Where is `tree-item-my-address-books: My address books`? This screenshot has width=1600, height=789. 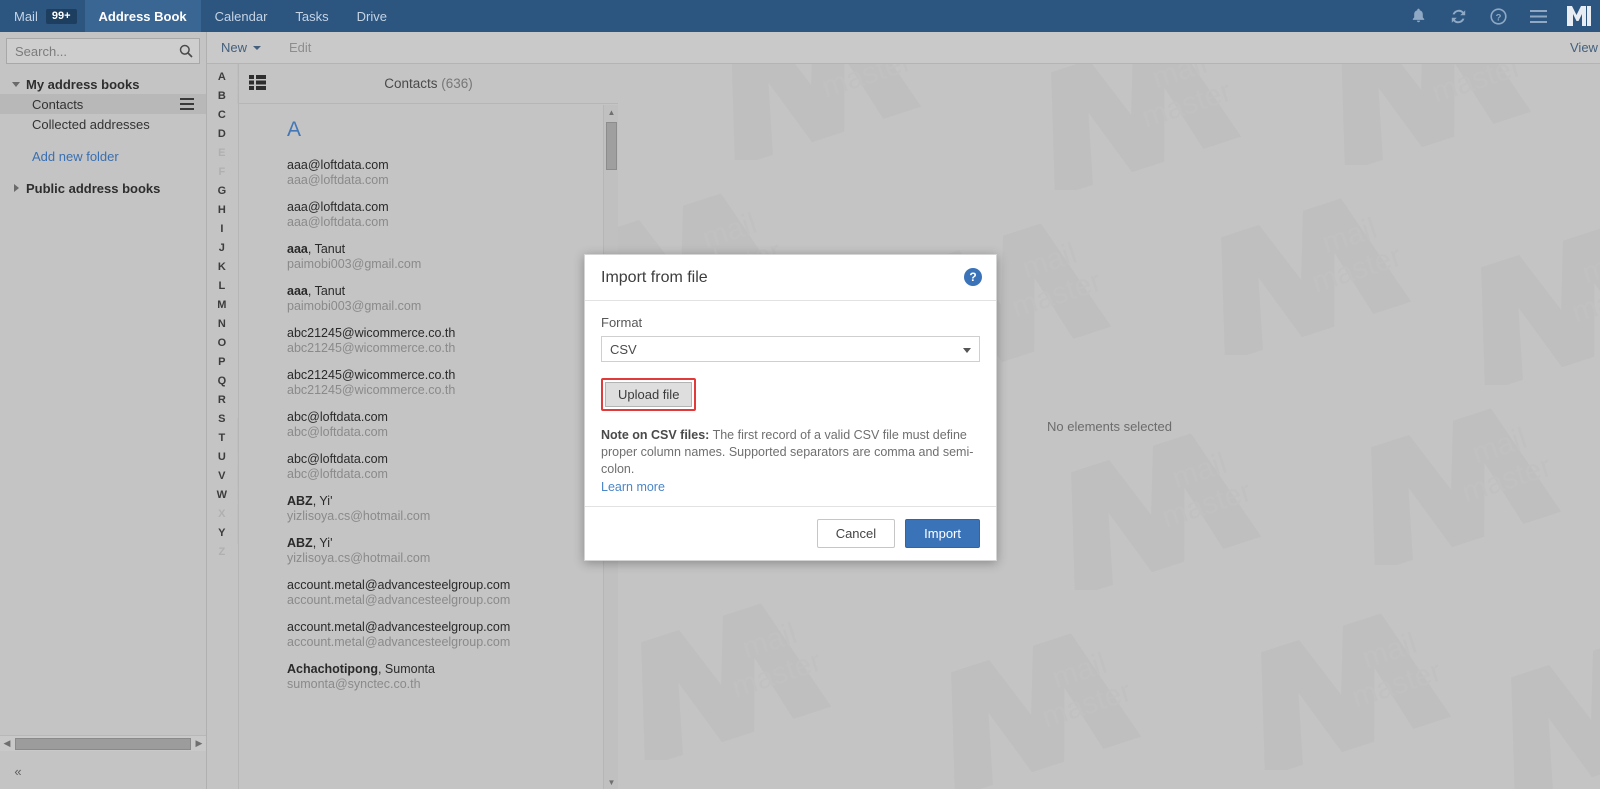 tree-item-my-address-books: My address books is located at coordinates (103, 84).